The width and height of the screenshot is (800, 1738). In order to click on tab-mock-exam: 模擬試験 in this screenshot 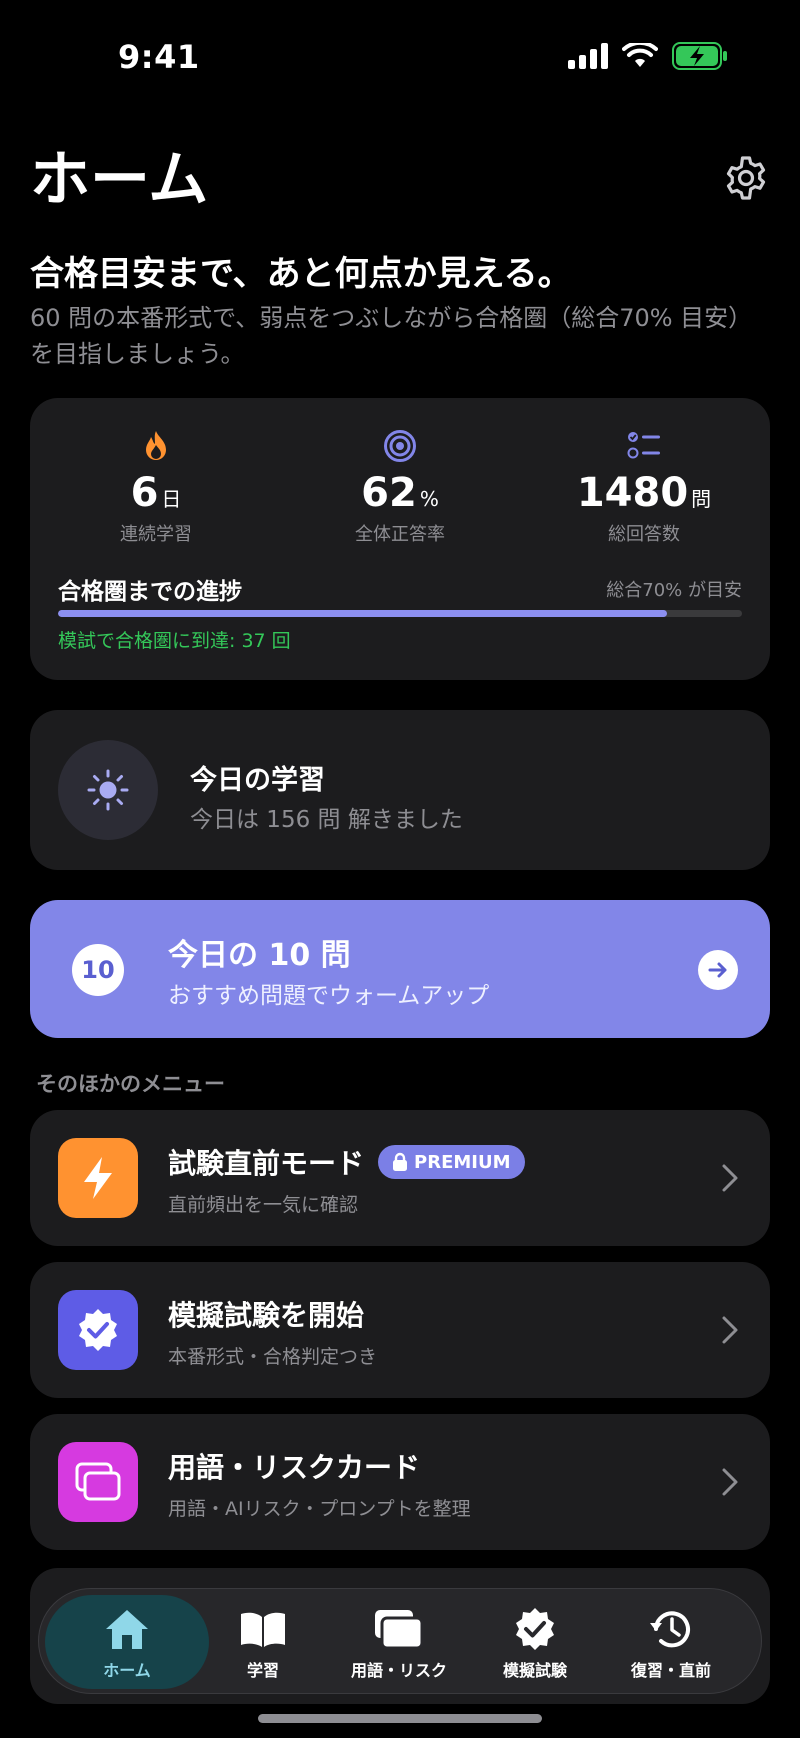, I will do `click(535, 1644)`.